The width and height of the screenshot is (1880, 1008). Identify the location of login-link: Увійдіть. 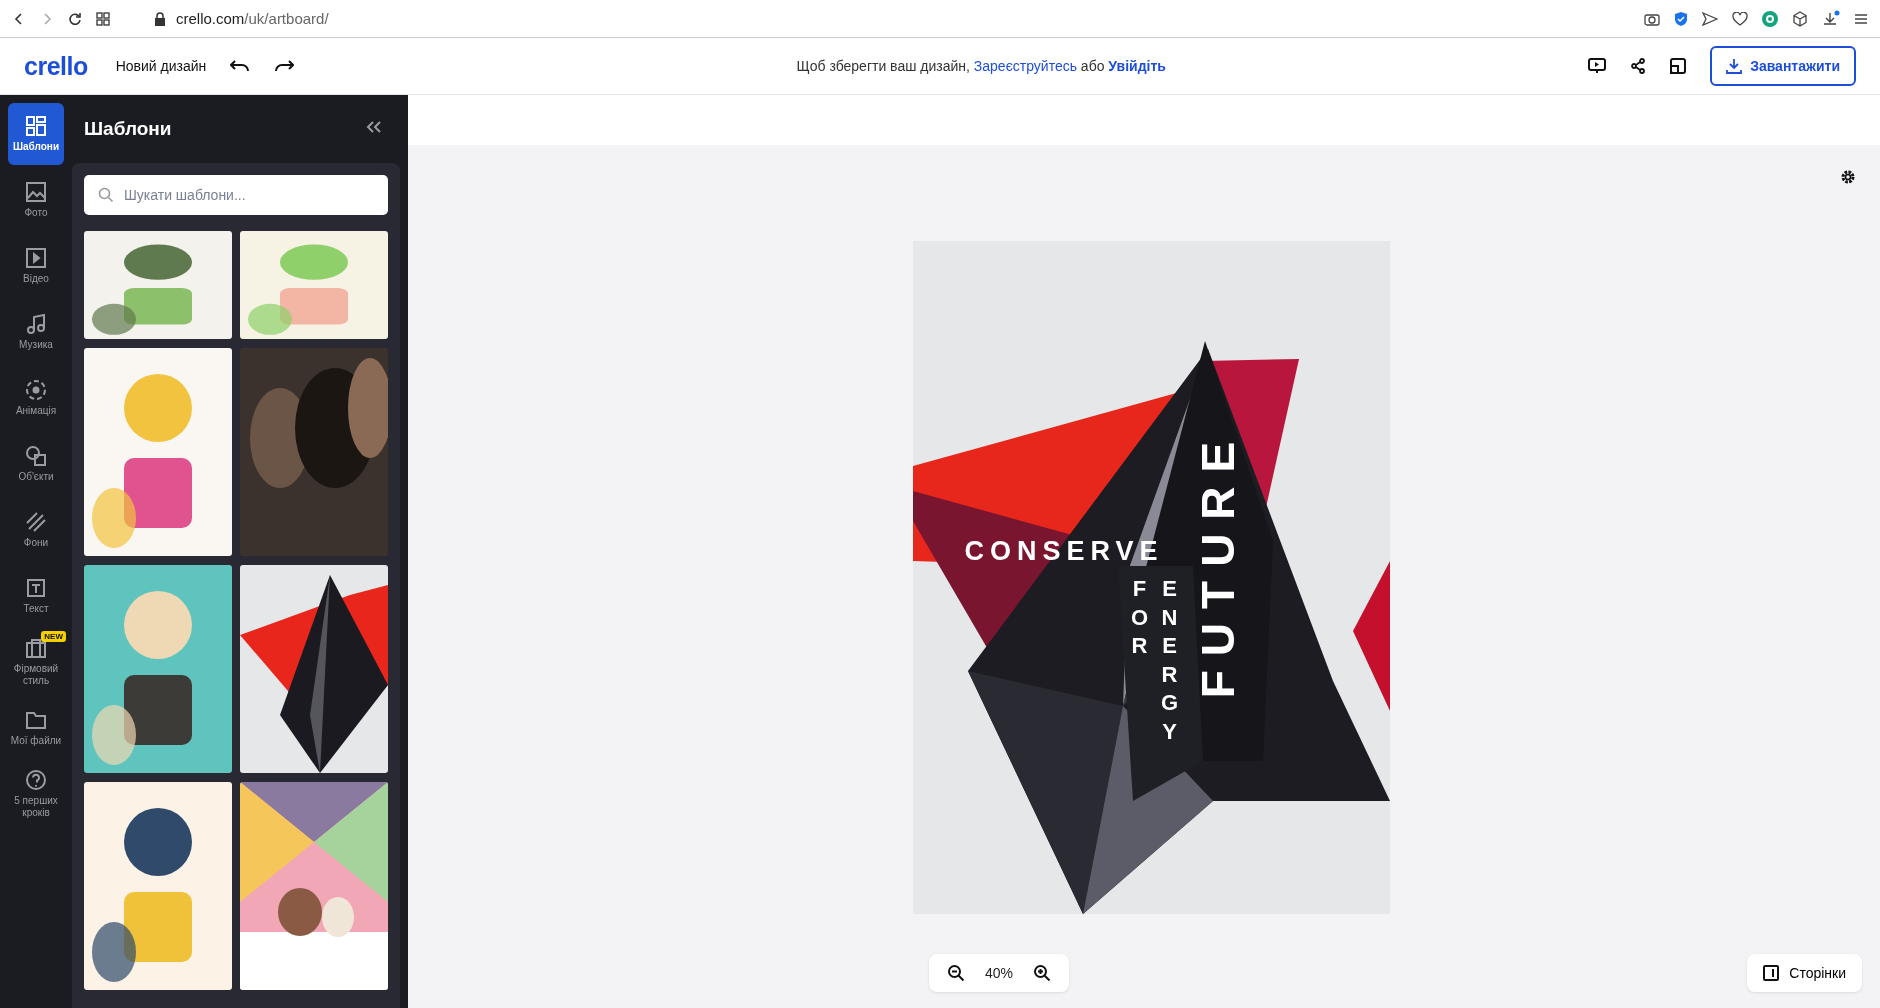
(1137, 66).